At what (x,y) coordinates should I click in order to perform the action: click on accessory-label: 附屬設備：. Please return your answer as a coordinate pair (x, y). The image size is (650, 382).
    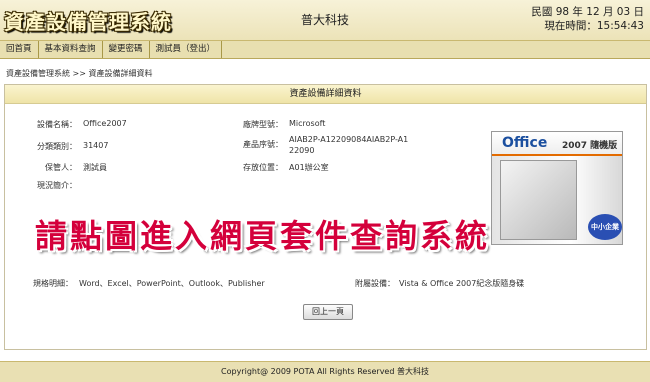
    Looking at the image, I should click on (375, 283).